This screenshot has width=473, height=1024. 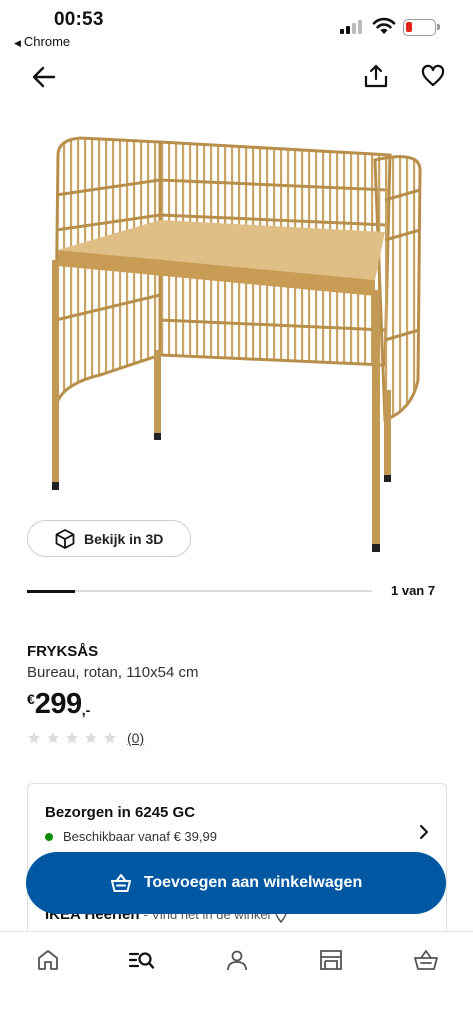 What do you see at coordinates (63, 651) in the screenshot?
I see `product-name: FRYKSÅS` at bounding box center [63, 651].